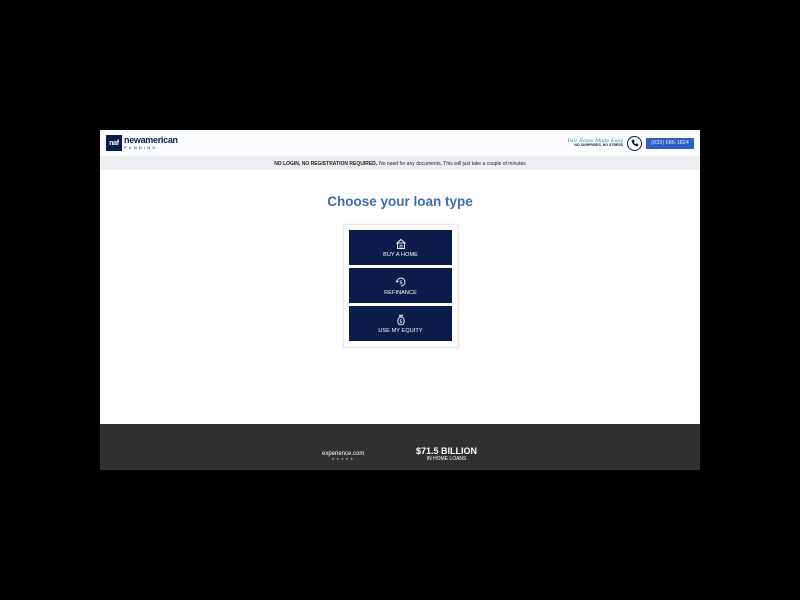  Describe the element at coordinates (400, 243) in the screenshot. I see `house-icon` at that location.